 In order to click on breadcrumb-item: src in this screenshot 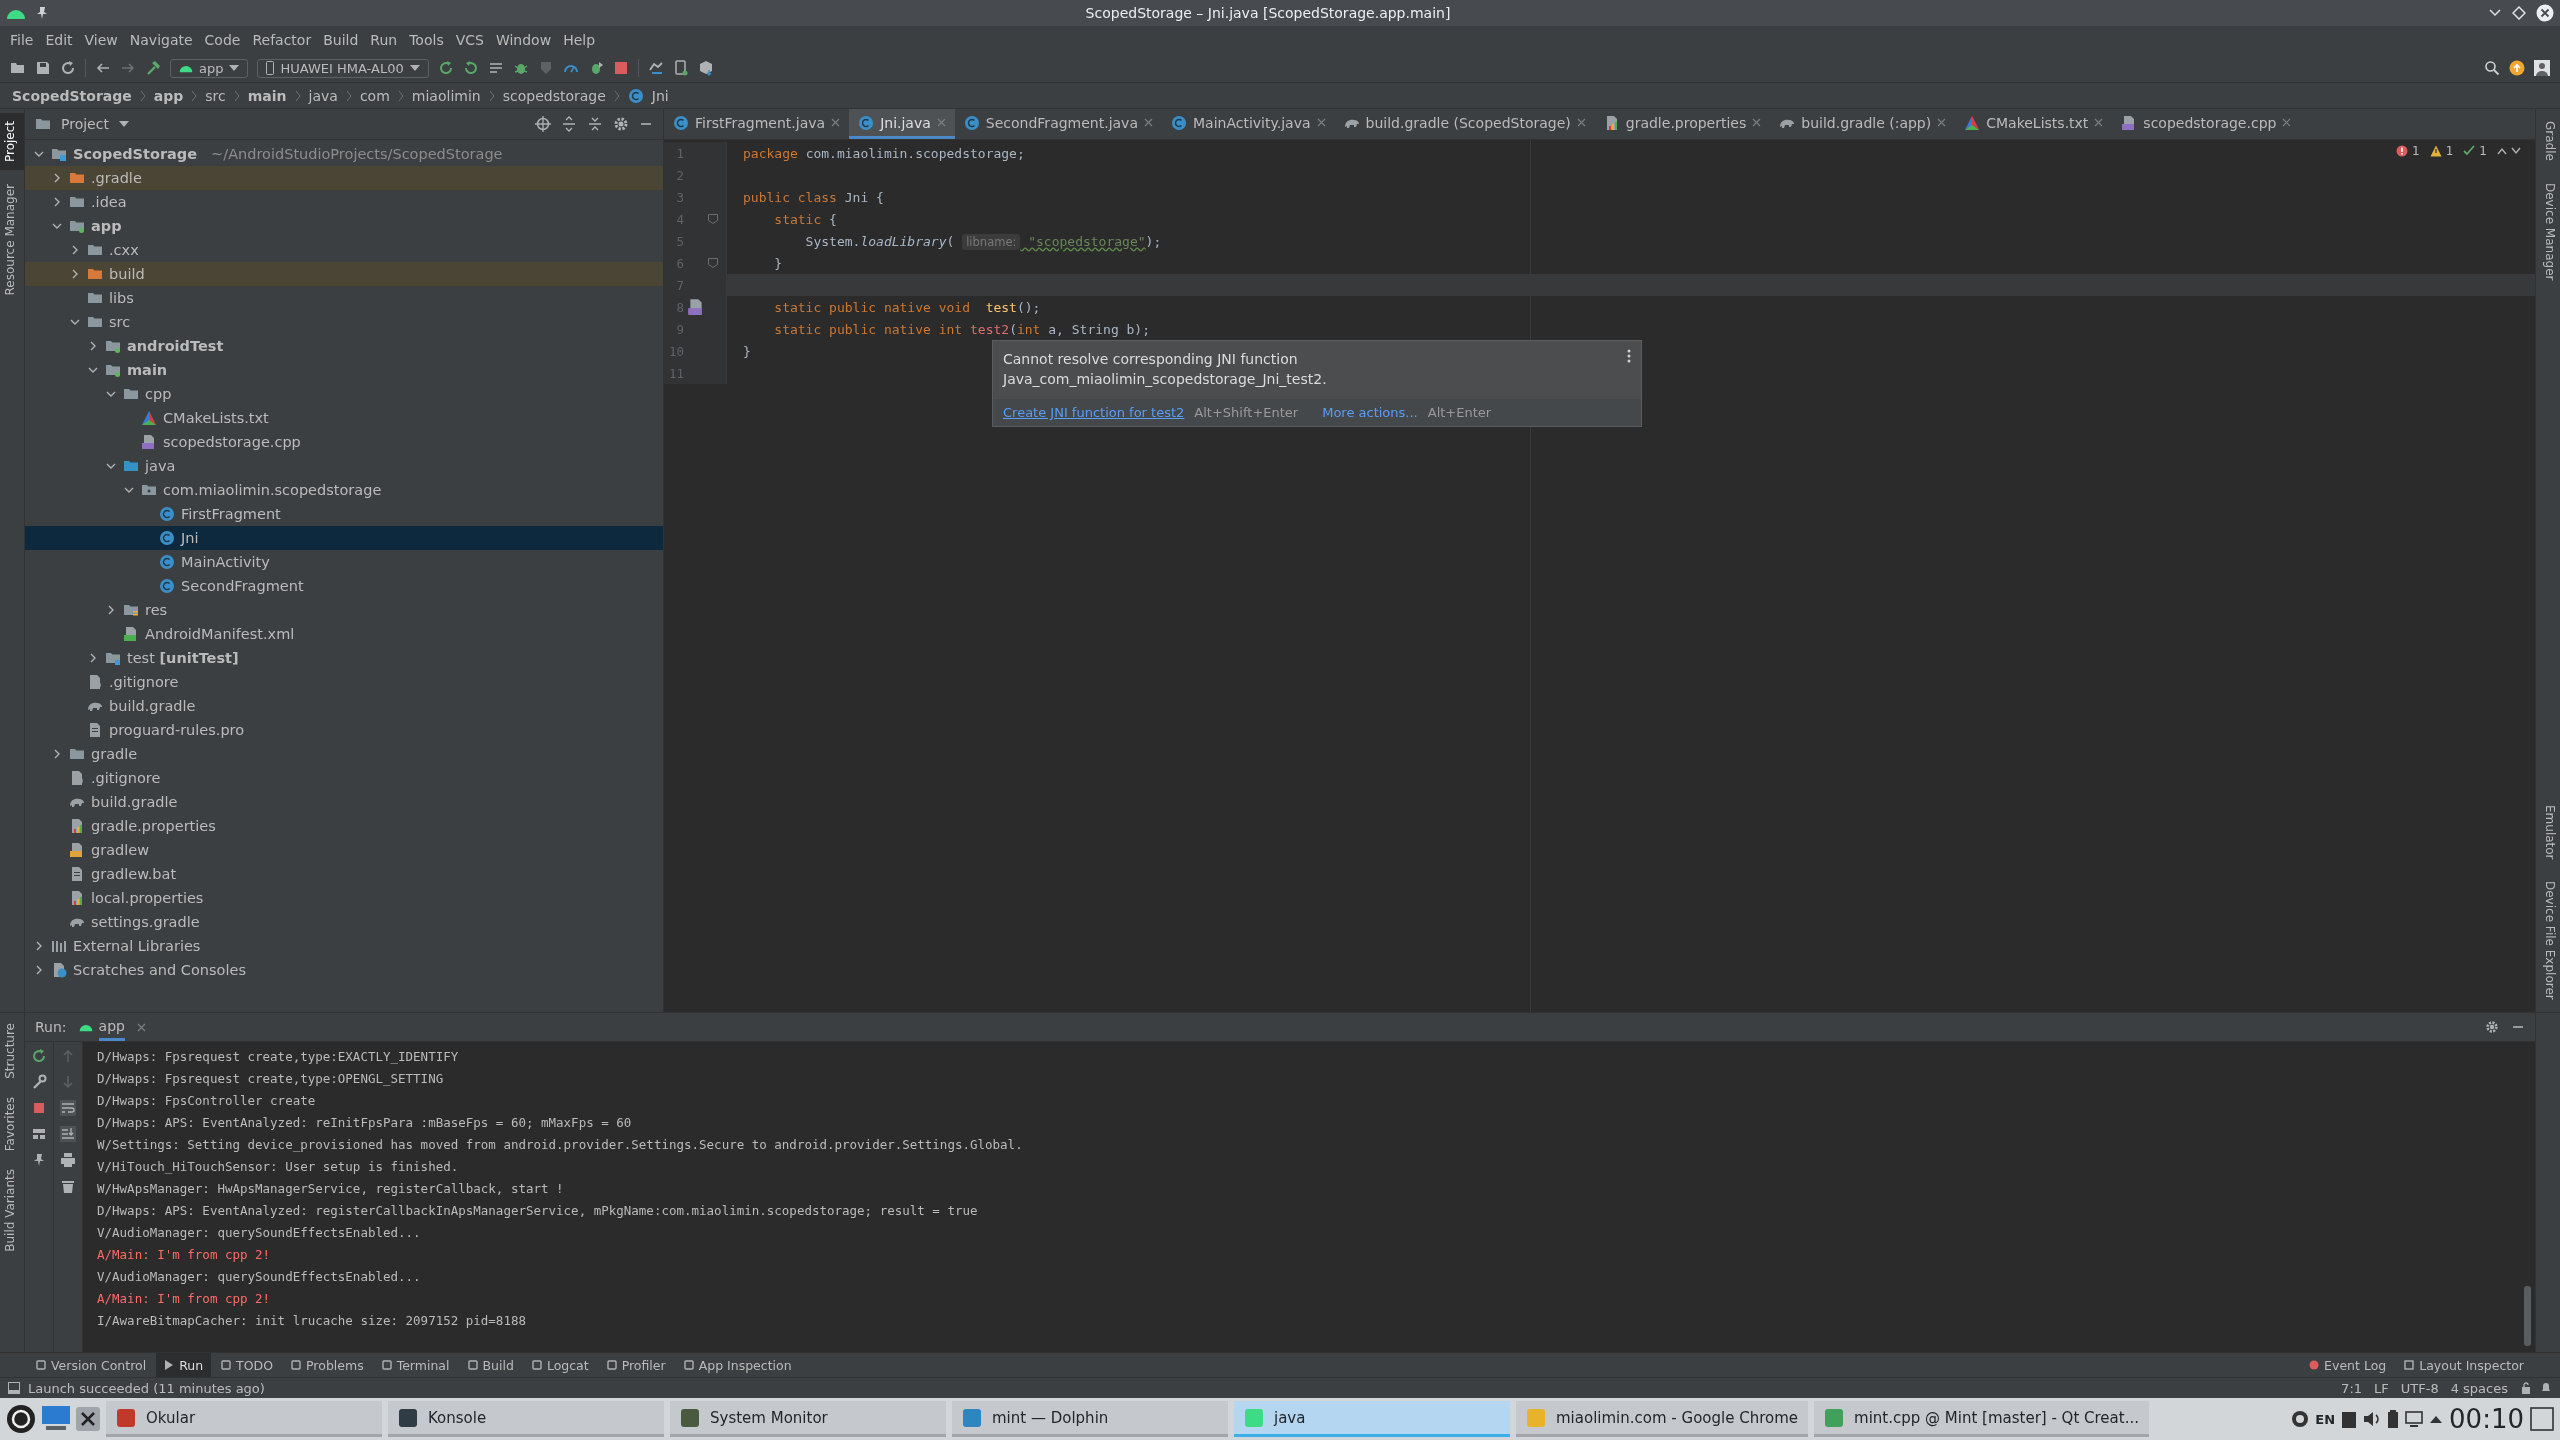, I will do `click(215, 95)`.